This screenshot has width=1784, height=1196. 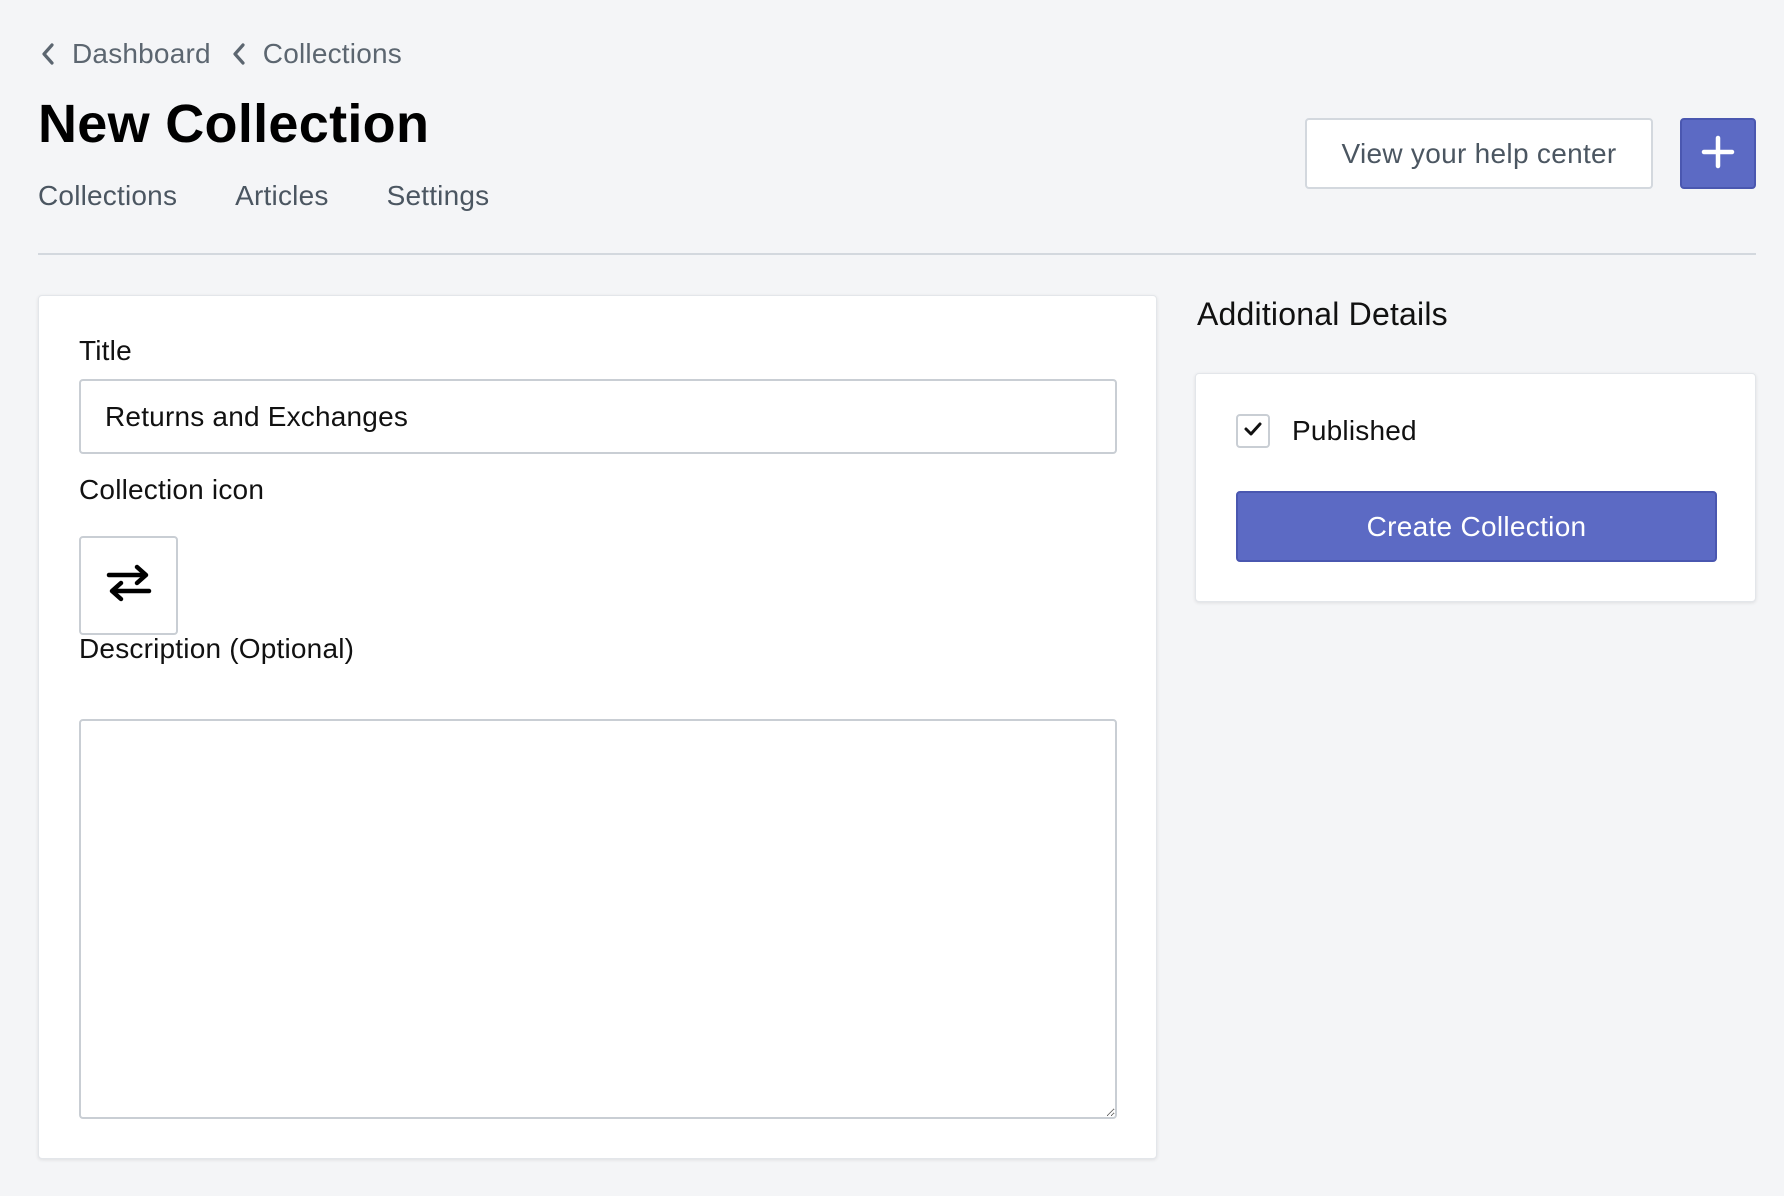 I want to click on breadcrumb: Dashboard Collections, so click(x=229, y=54).